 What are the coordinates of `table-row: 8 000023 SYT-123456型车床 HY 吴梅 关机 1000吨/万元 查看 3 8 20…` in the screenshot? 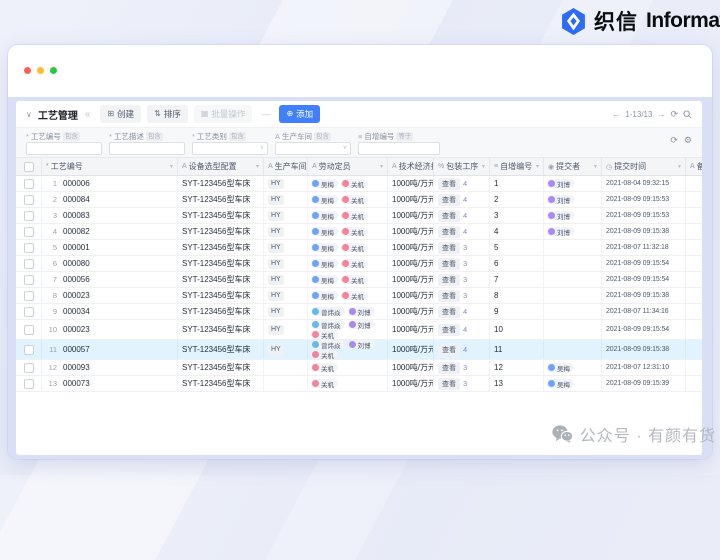 It's located at (359, 296).